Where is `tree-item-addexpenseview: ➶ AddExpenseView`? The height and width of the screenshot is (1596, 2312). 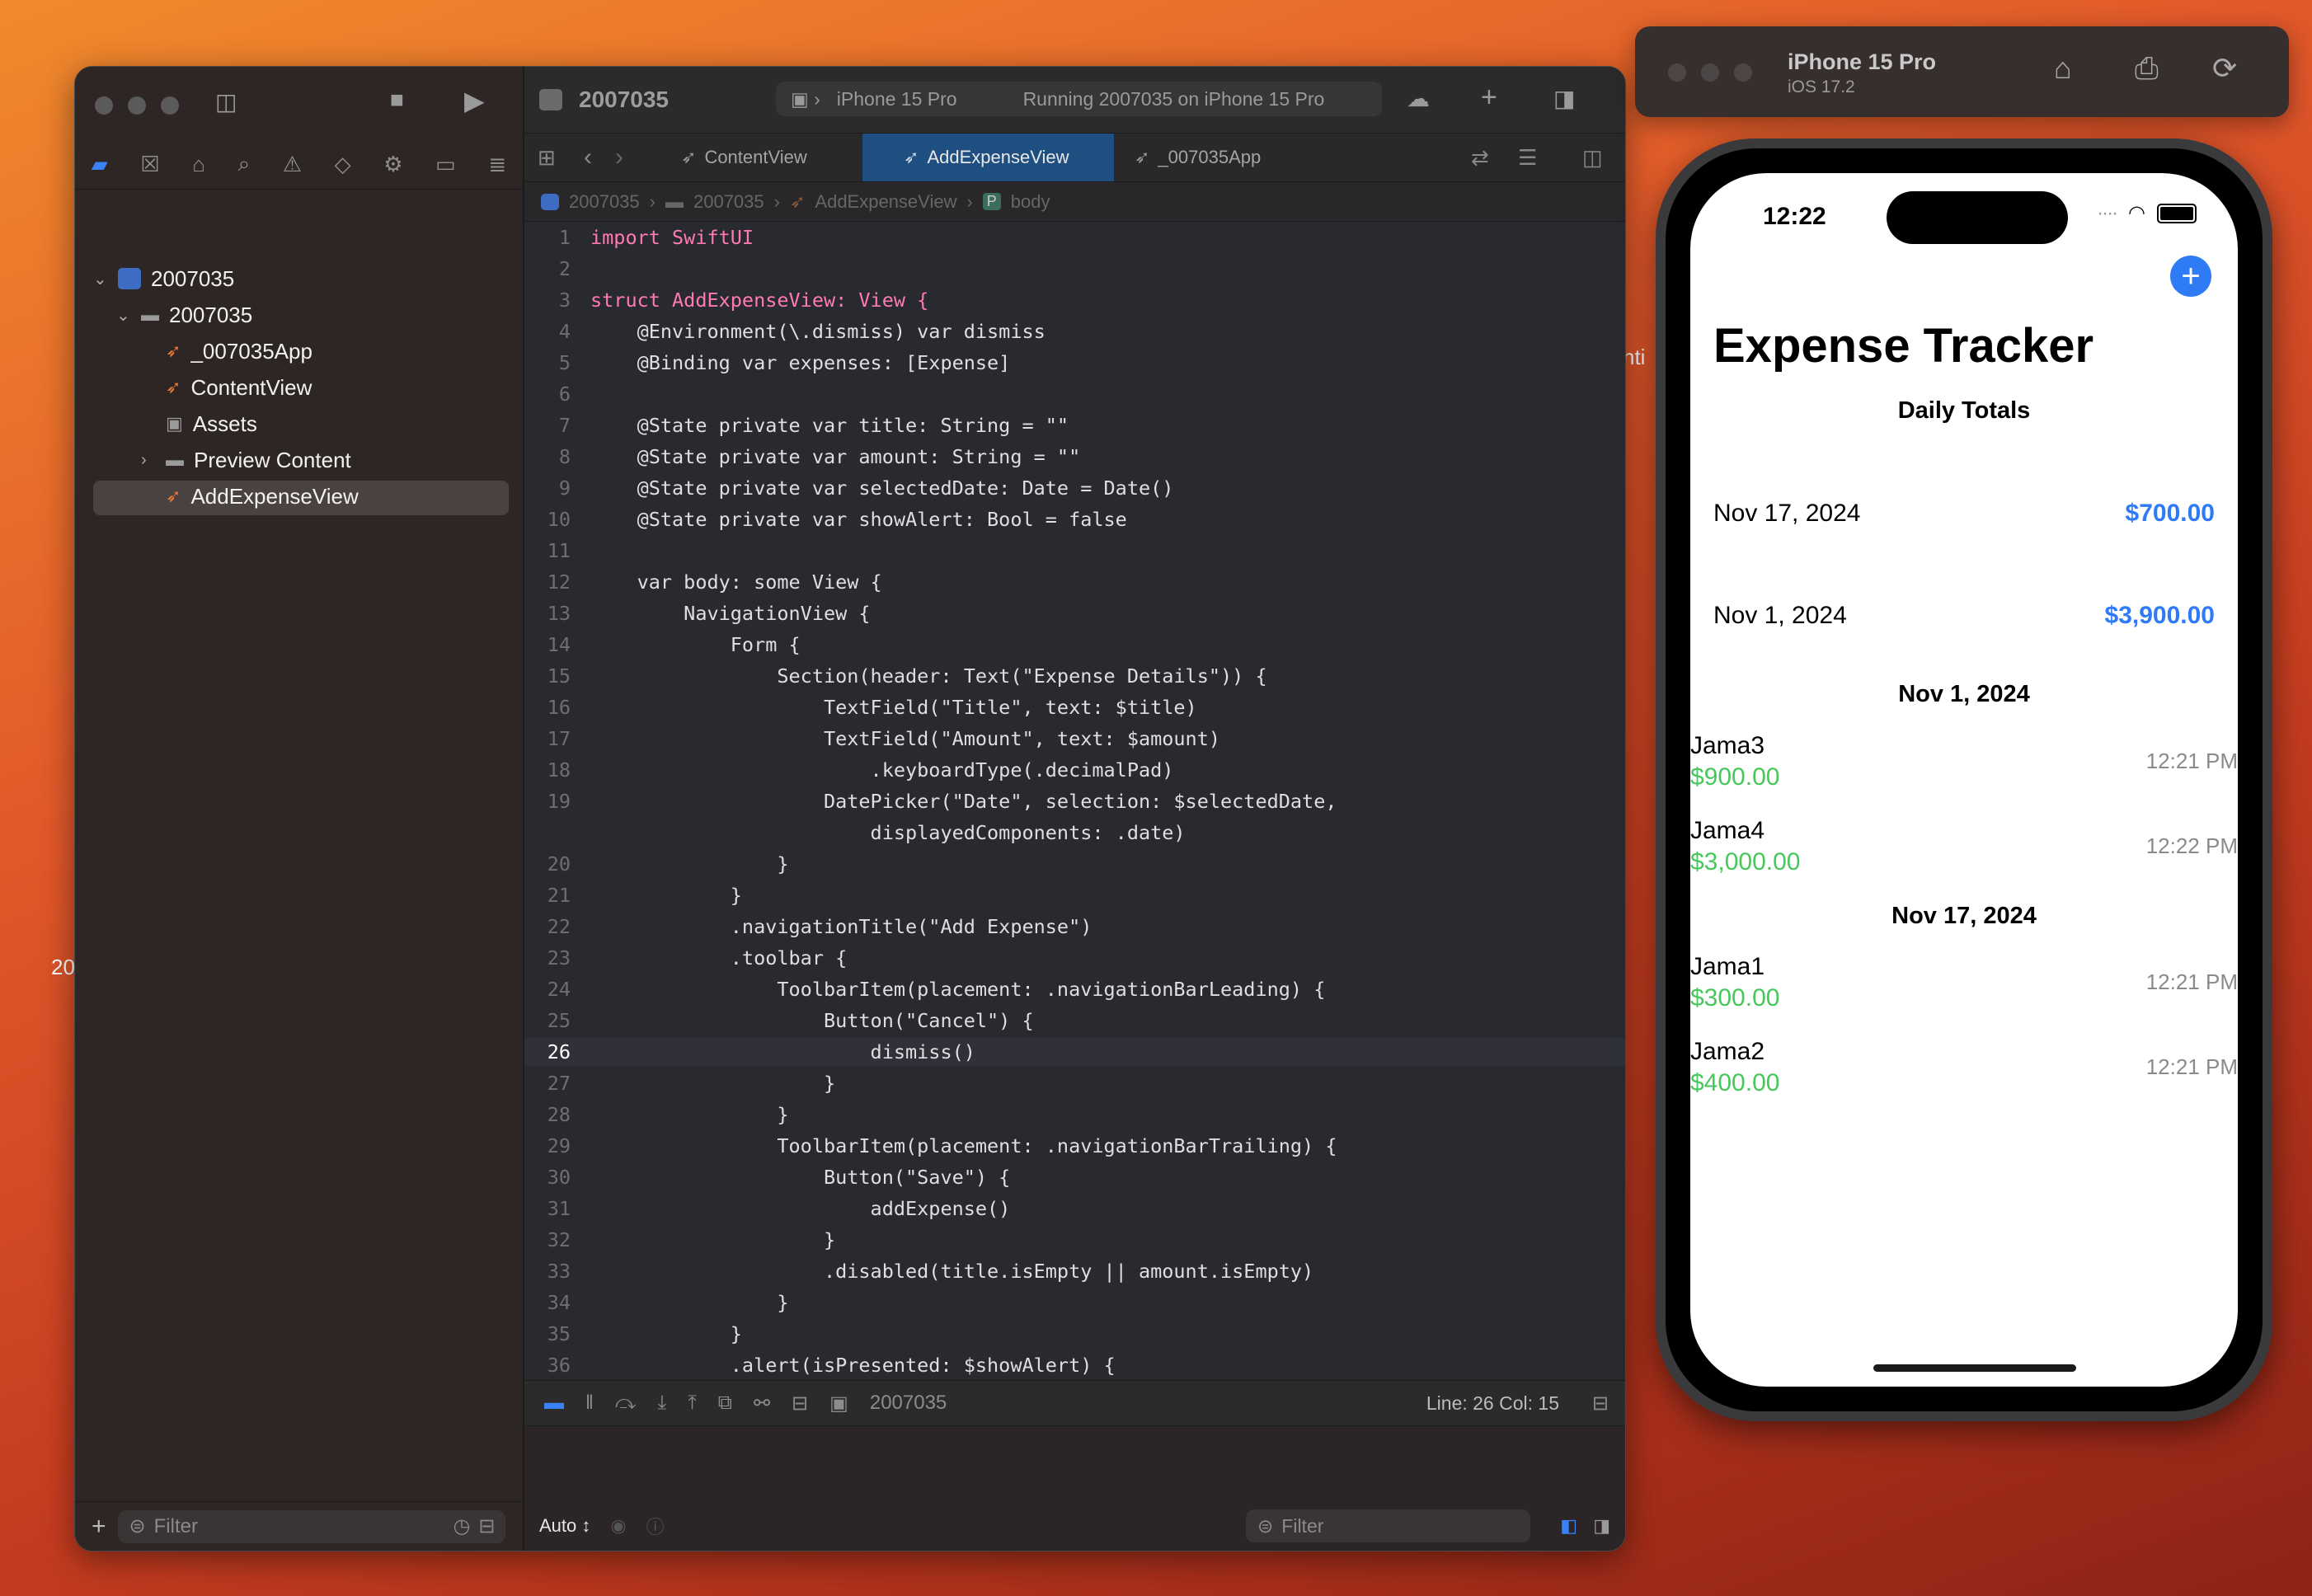
tree-item-addexpenseview: ➶ AddExpenseView is located at coordinates (262, 496).